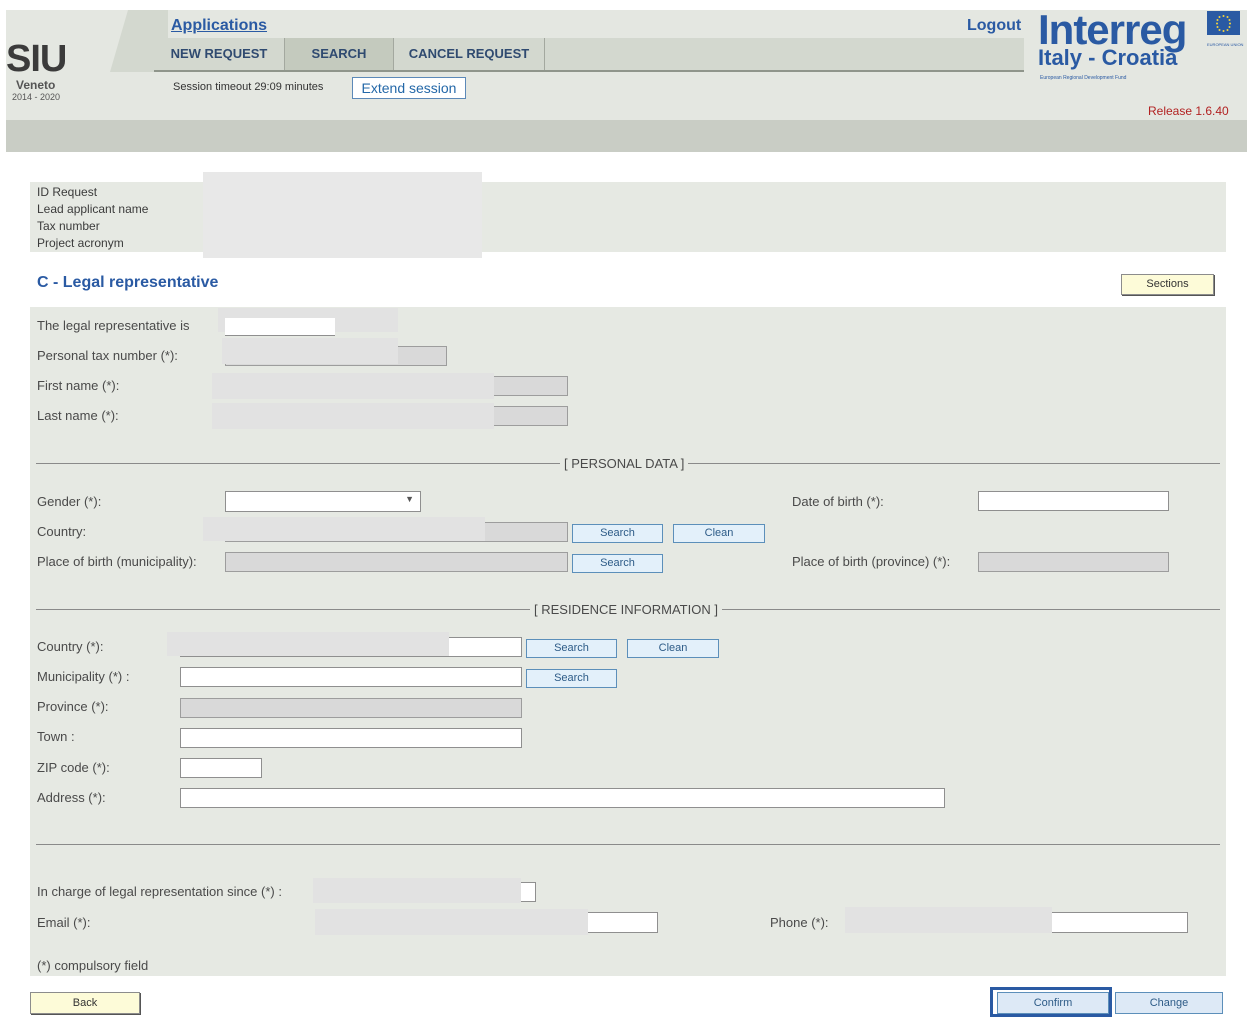 This screenshot has width=1247, height=1017. Describe the element at coordinates (1188, 111) in the screenshot. I see `release-version: Release 1.6.40` at that location.